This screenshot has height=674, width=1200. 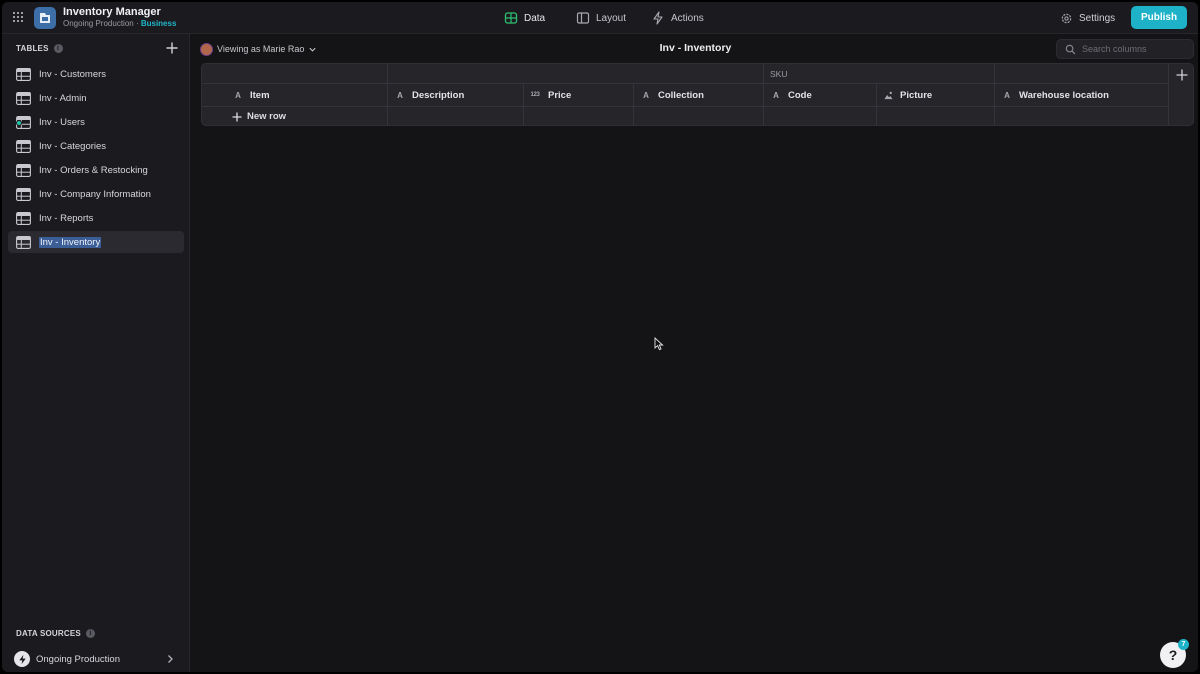 I want to click on sidebar-item-users: Inv - Users, so click(x=96, y=122).